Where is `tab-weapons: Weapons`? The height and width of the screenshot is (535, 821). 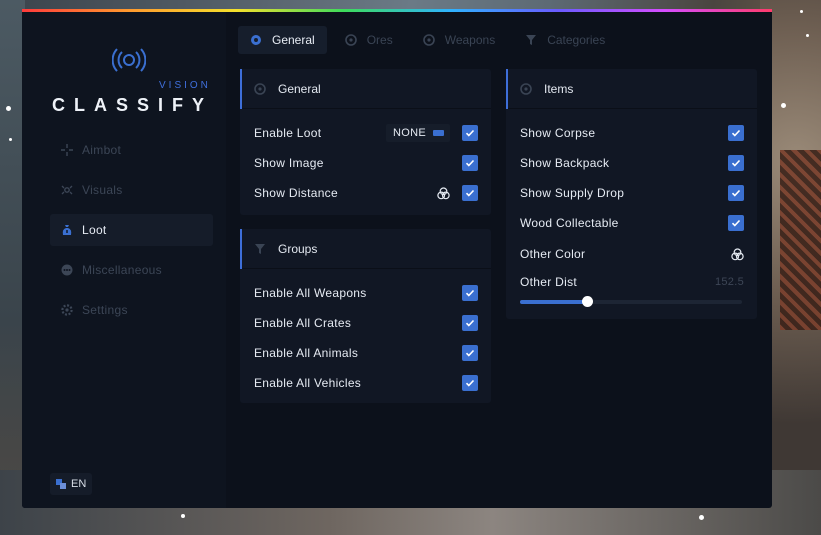
tab-weapons: Weapons is located at coordinates (459, 40).